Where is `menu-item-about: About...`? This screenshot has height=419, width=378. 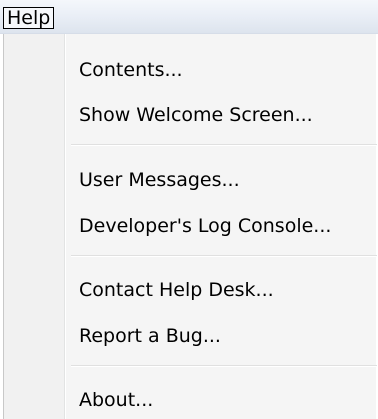
menu-item-about: About... is located at coordinates (116, 400).